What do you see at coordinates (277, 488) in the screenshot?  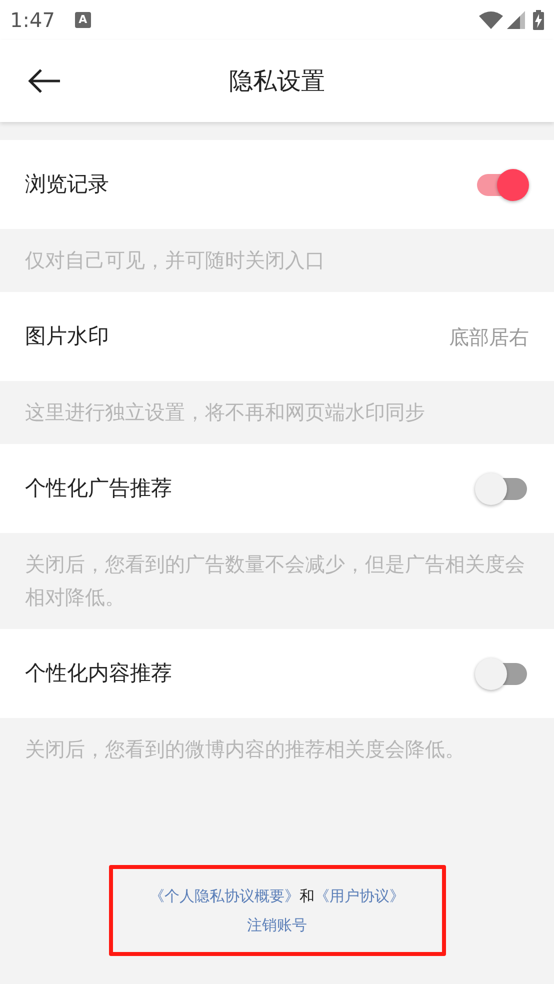 I see `settings-row: 个性化广告推荐` at bounding box center [277, 488].